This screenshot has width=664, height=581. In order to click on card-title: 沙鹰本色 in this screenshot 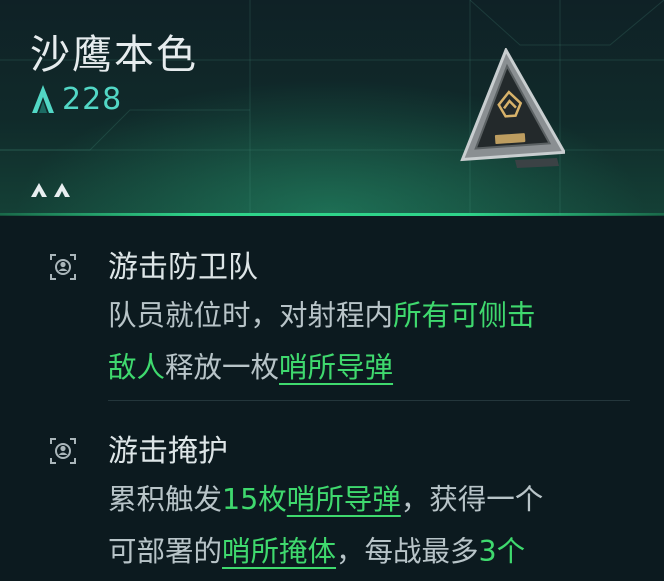, I will do `click(114, 55)`.